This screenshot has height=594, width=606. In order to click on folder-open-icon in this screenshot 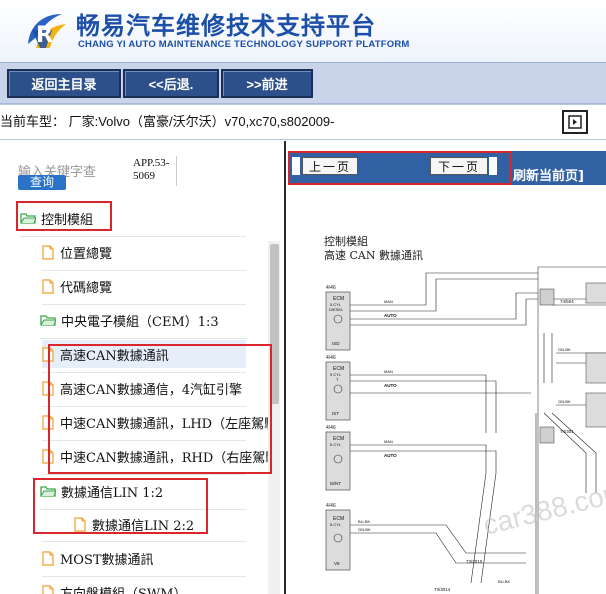, I will do `click(48, 320)`.